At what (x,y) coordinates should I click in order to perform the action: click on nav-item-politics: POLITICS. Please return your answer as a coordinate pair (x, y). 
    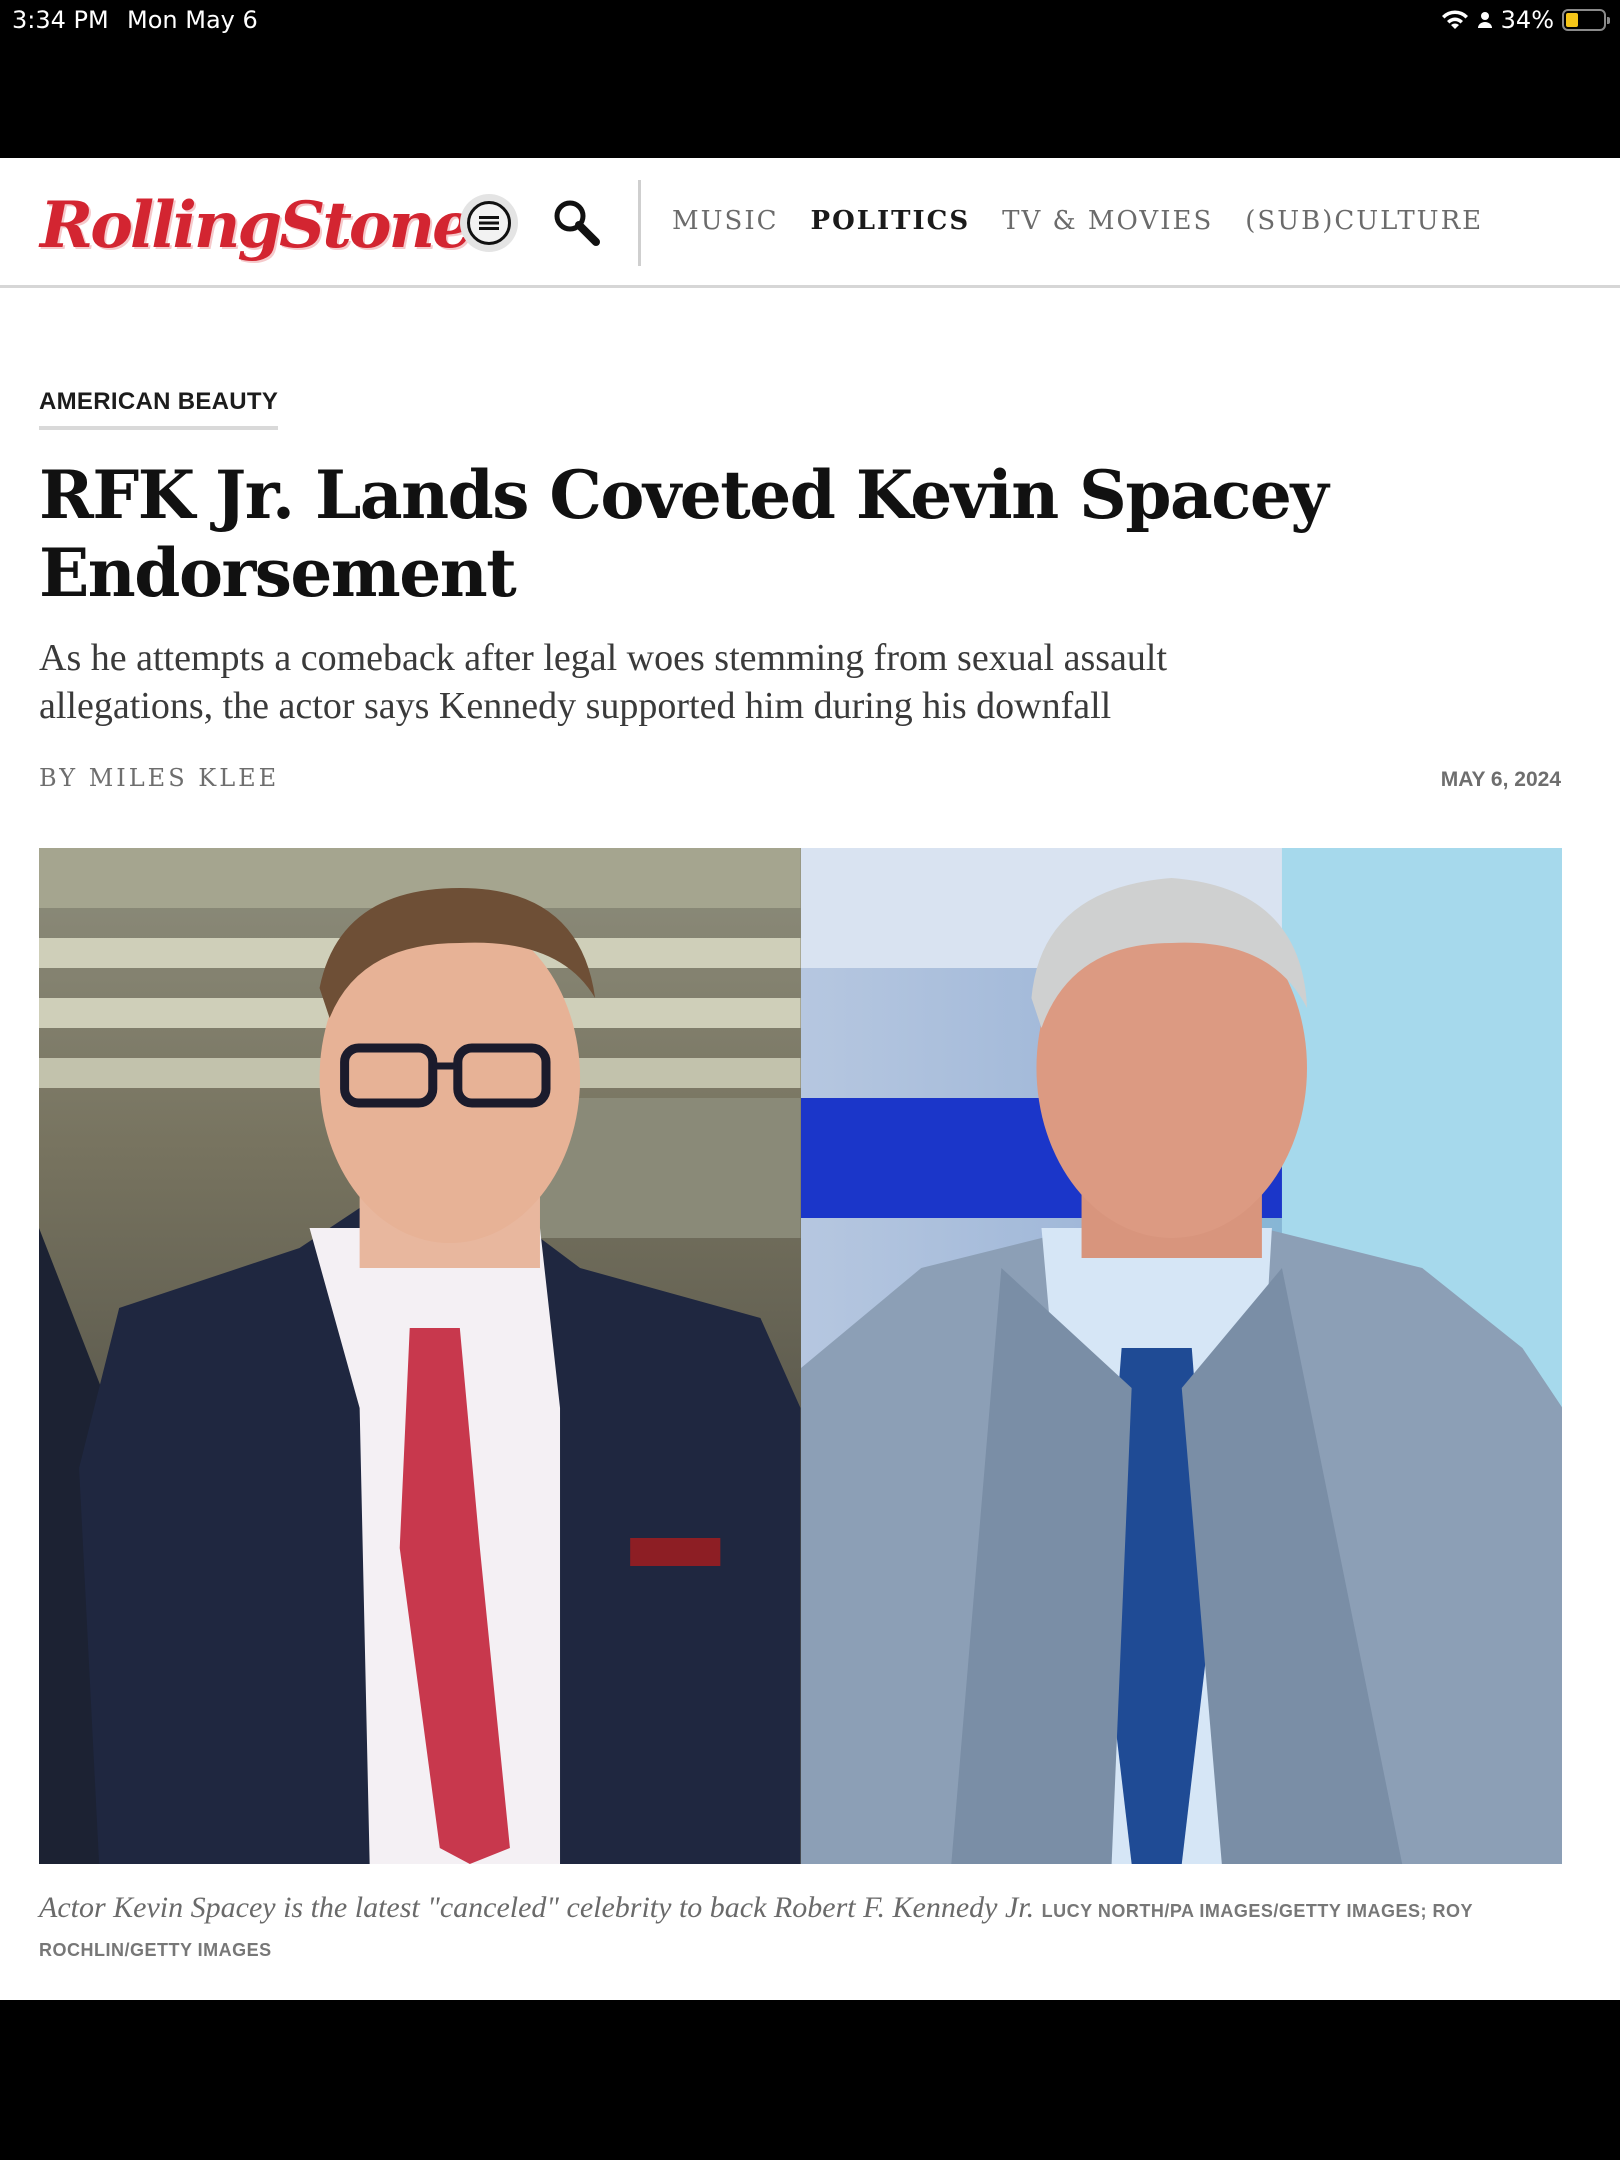
    Looking at the image, I should click on (891, 221).